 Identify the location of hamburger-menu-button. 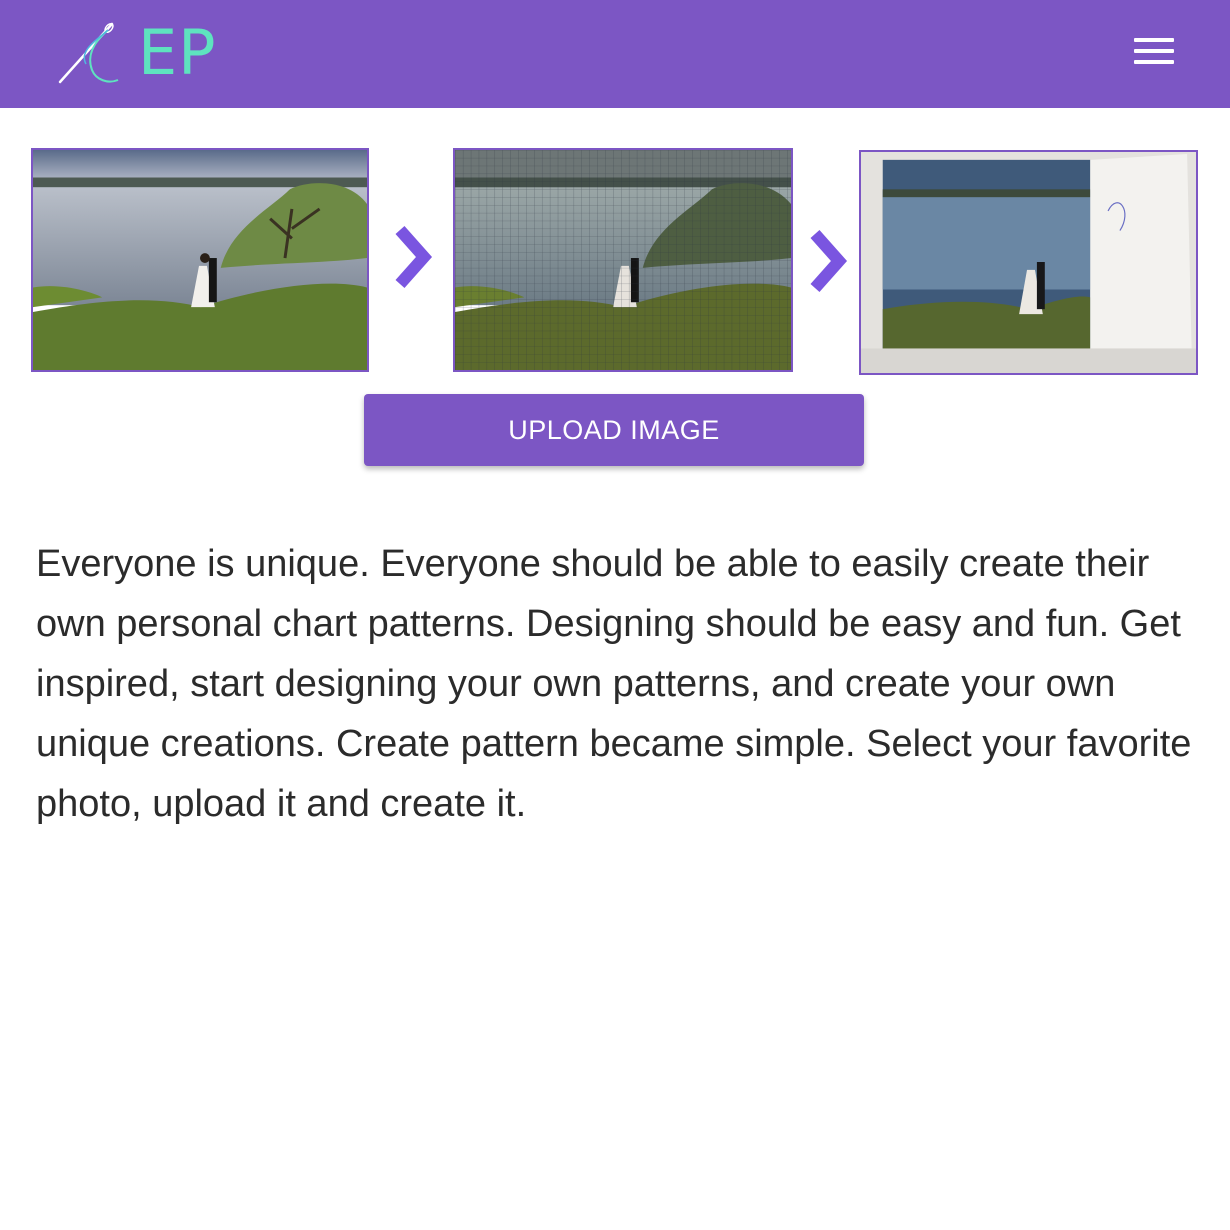
(1154, 51).